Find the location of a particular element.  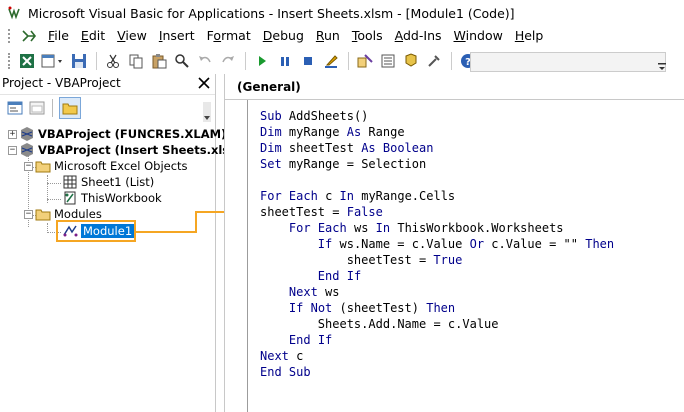

tree-node-funcres: + VBAProject (FUNCRES.XLAM) is located at coordinates (117, 134).